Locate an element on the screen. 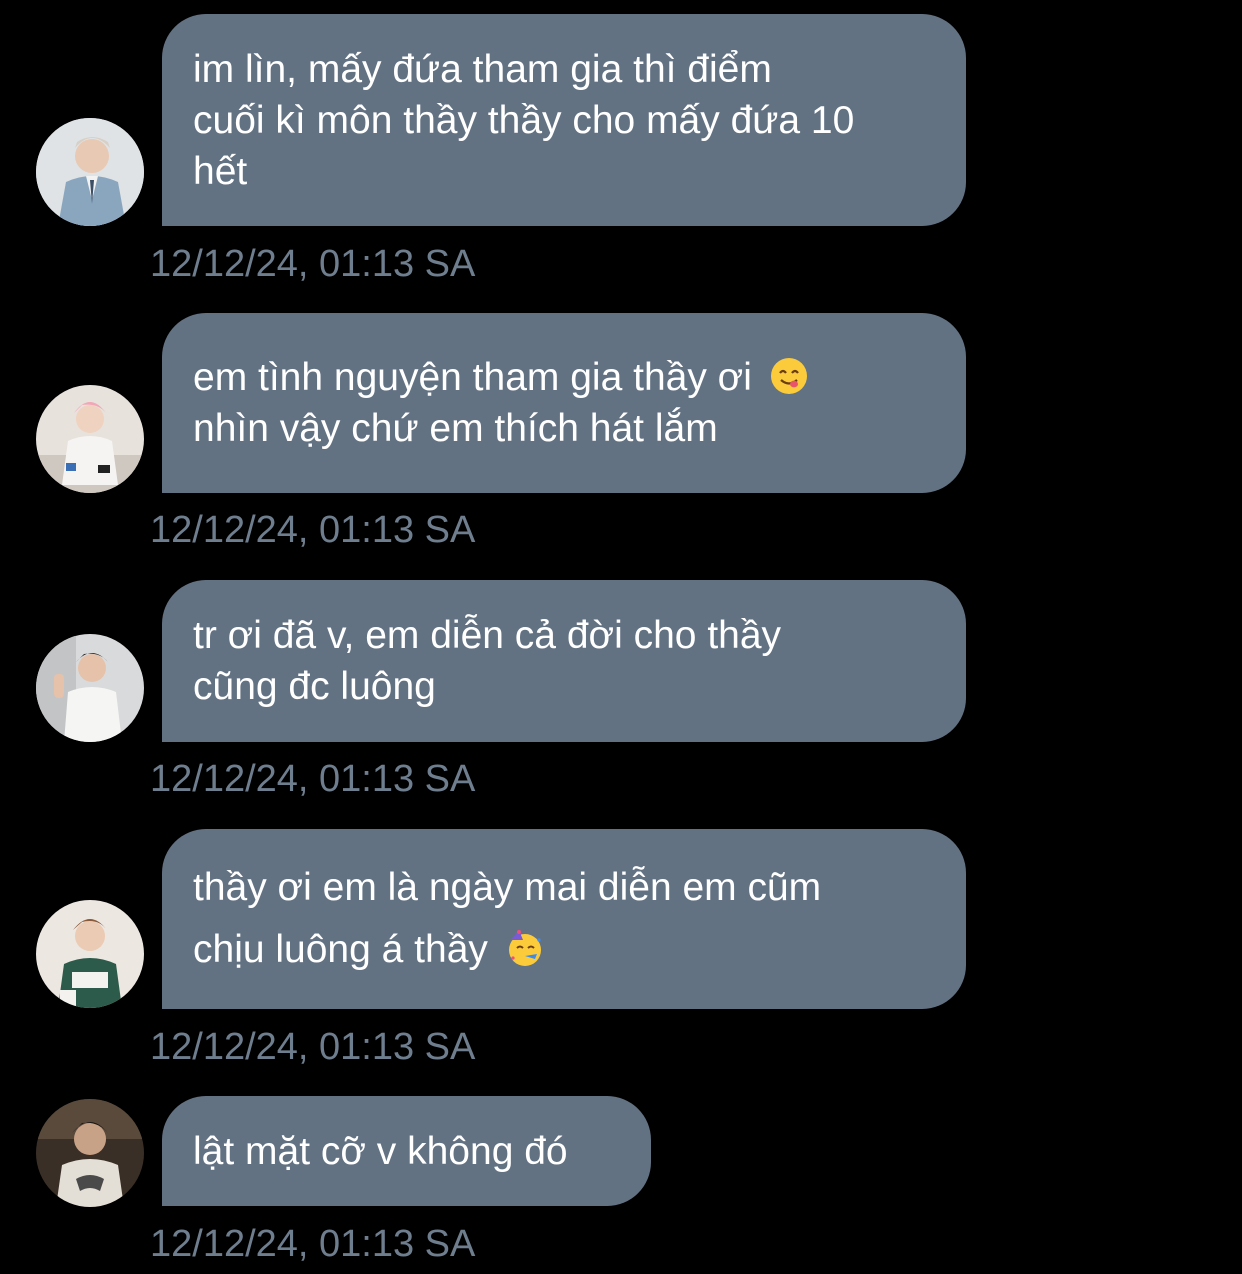 This screenshot has width=1242, height=1274. message-text-line: hết is located at coordinates (220, 171).